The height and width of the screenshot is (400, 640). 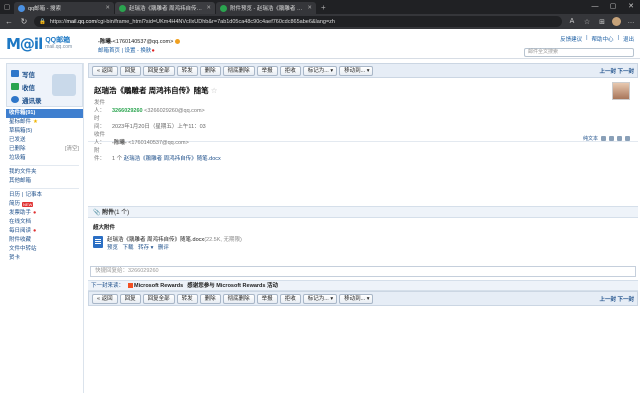 I want to click on tab-favicon-icon, so click(x=21, y=8).